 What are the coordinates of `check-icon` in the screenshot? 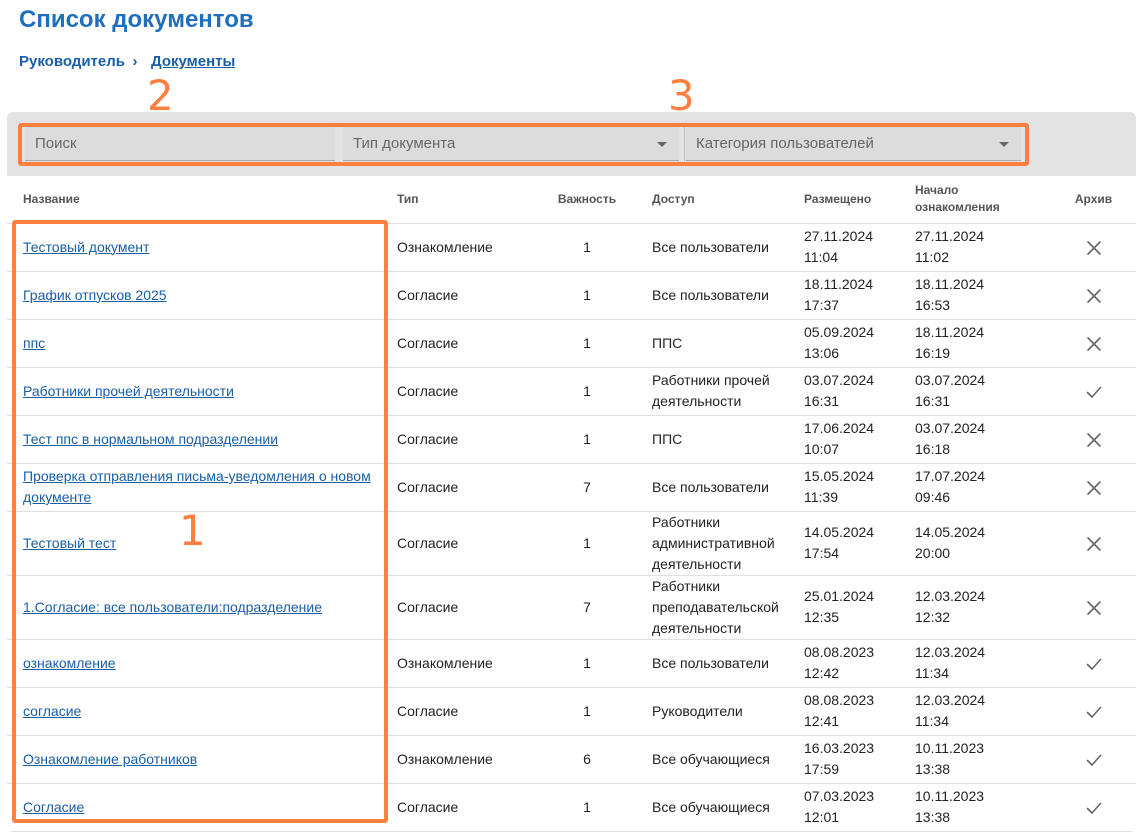 It's located at (1093, 808).